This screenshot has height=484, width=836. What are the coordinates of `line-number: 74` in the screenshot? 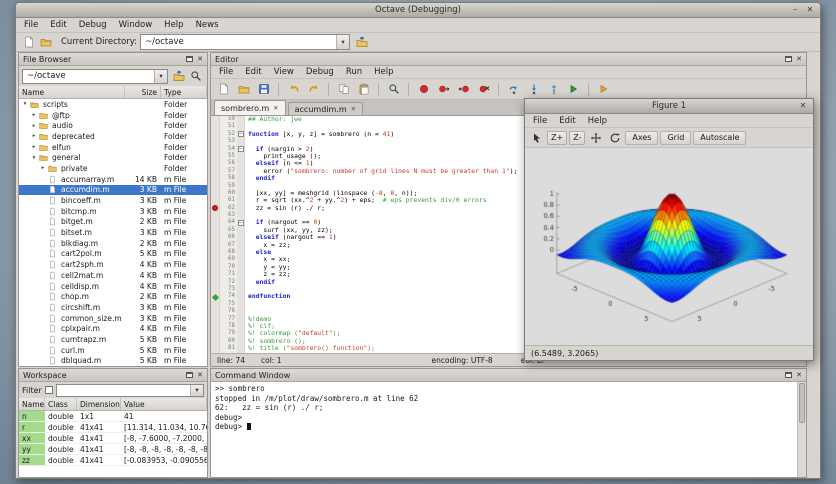 It's located at (228, 297).